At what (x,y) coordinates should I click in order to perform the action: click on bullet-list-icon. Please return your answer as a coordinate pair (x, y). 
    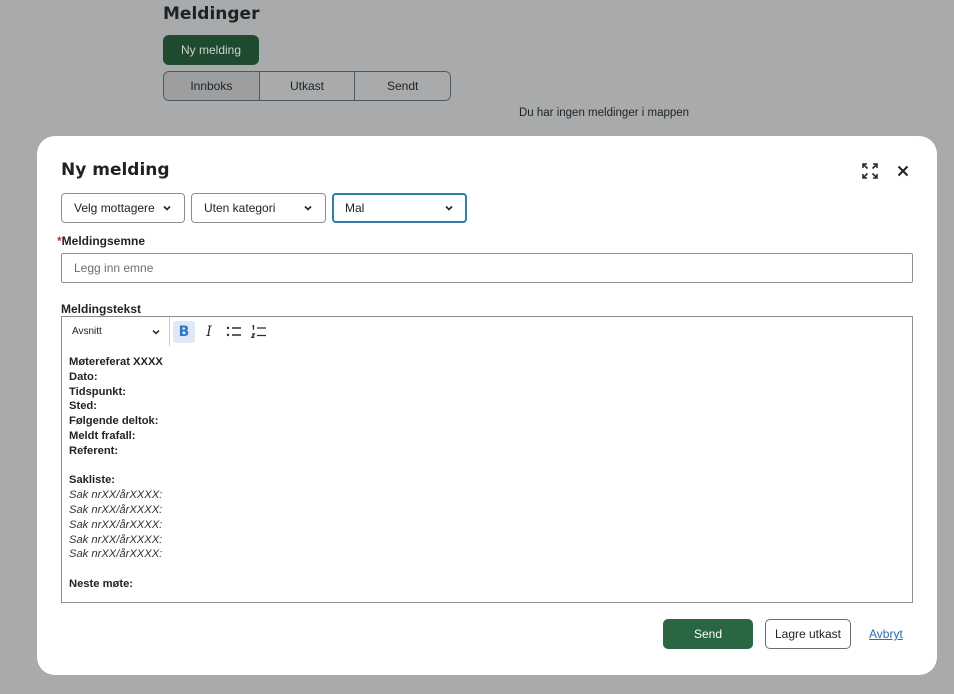
    Looking at the image, I should click on (234, 332).